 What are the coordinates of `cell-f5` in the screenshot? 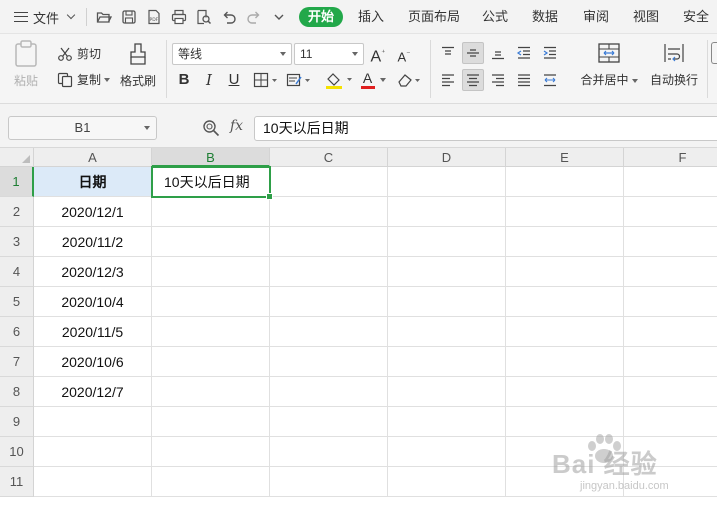 It's located at (670, 302).